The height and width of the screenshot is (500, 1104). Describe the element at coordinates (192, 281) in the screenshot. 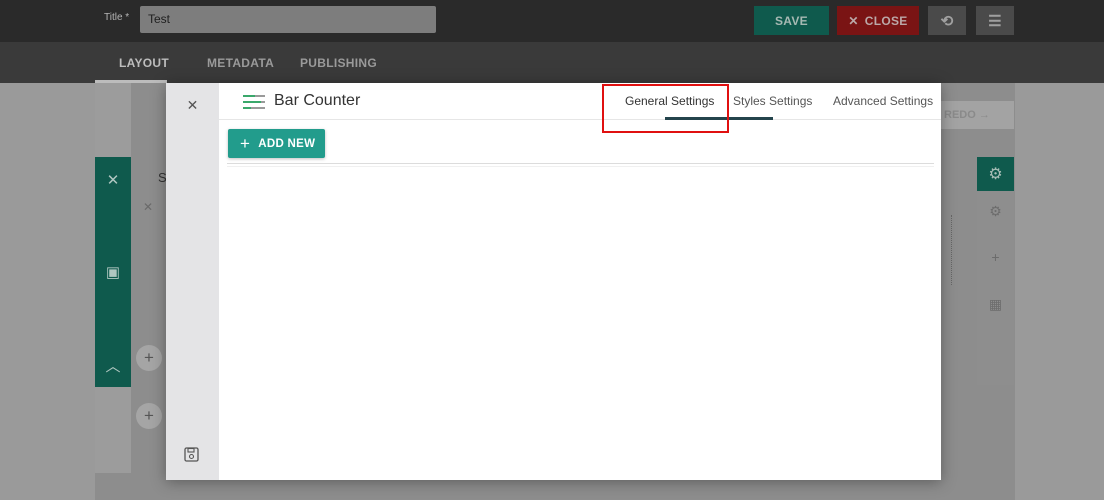

I see `modal-sidebar: ✕` at that location.